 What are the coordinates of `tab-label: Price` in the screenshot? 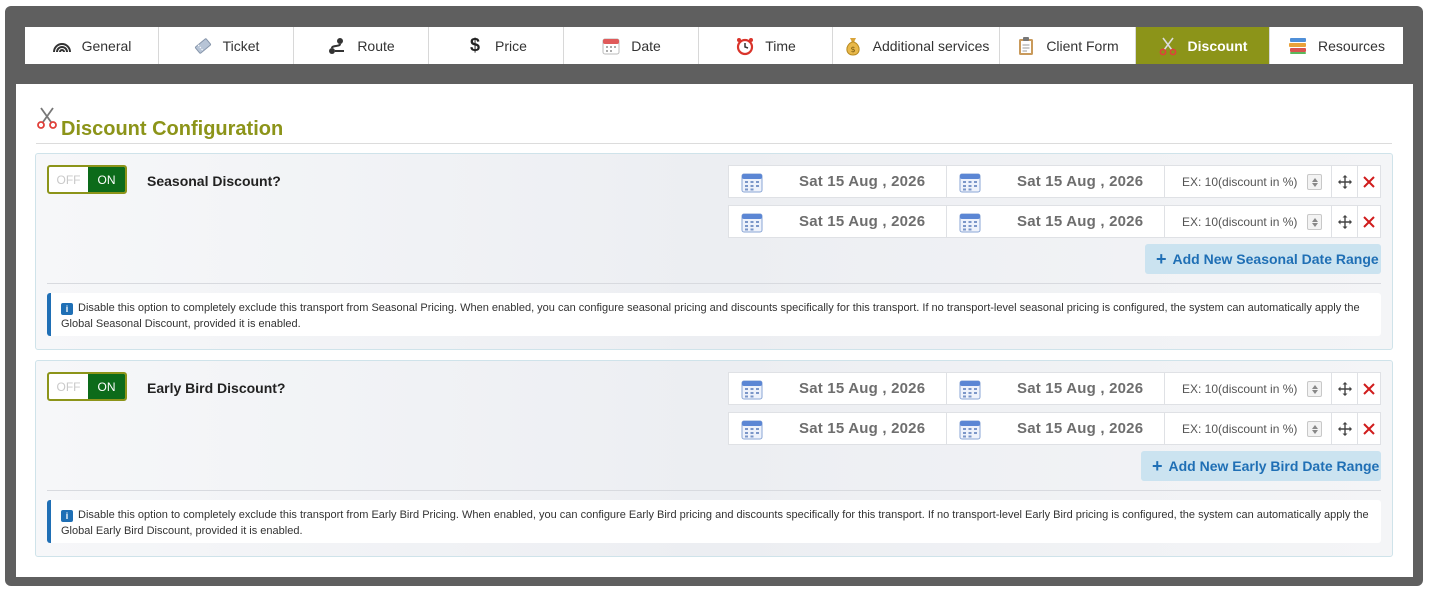 It's located at (511, 45).